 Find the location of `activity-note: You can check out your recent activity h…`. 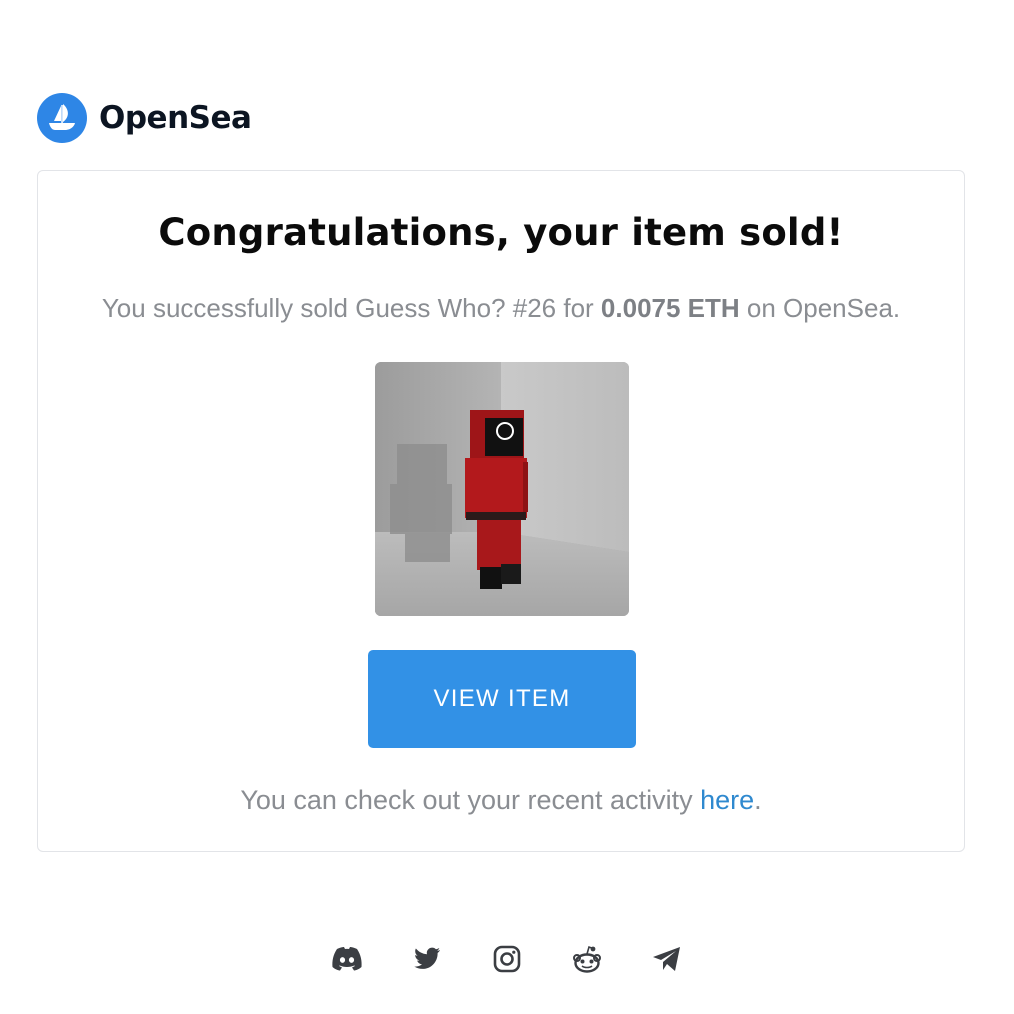

activity-note: You can check out your recent activity h… is located at coordinates (501, 800).